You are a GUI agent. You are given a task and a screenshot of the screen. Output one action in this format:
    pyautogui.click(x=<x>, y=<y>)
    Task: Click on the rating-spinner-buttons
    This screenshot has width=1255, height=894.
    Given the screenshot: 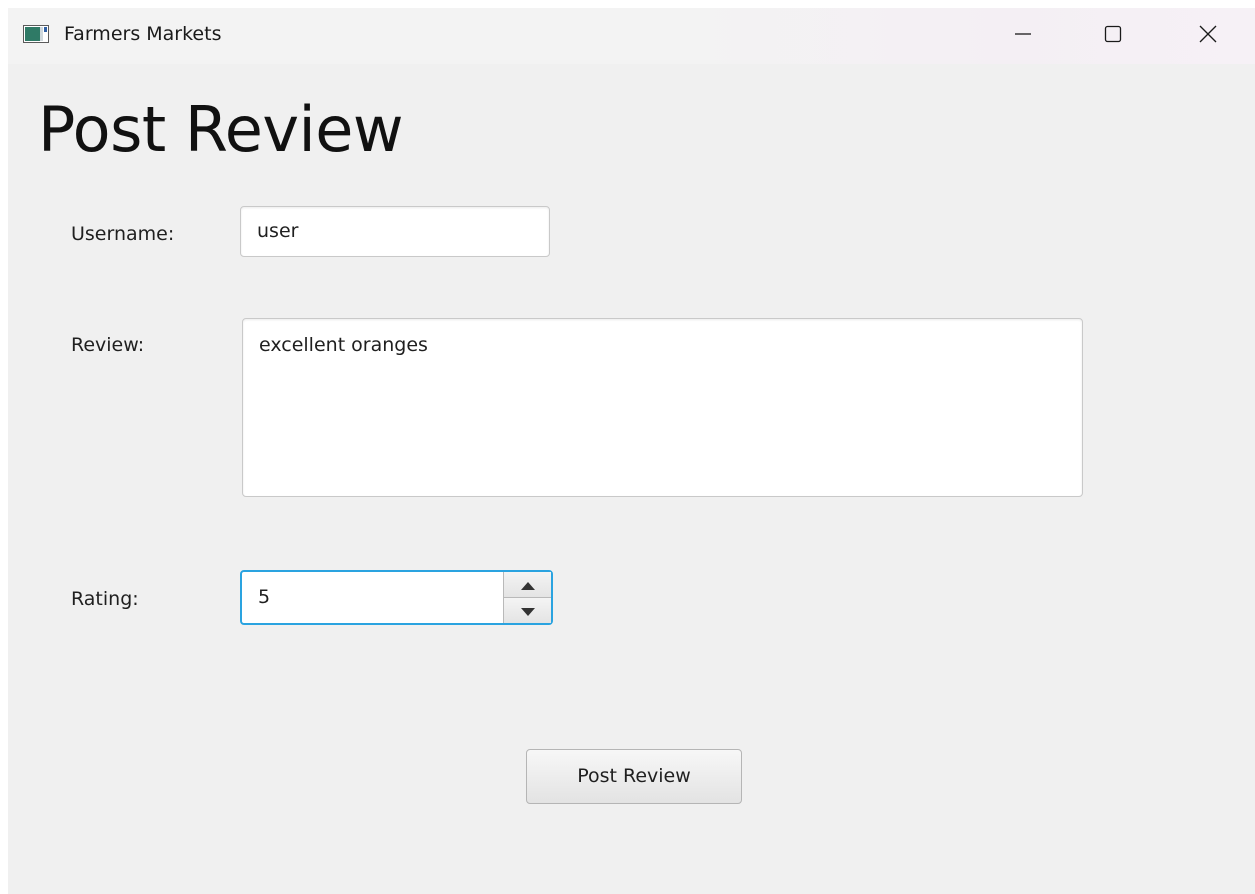 What is the action you would take?
    pyautogui.click(x=527, y=597)
    